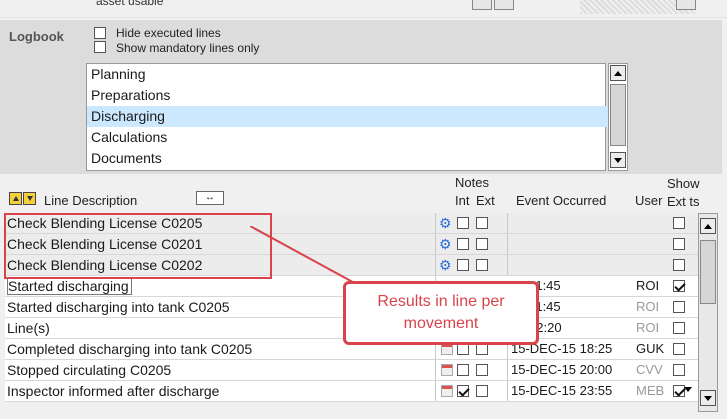 Image resolution: width=727 pixels, height=419 pixels. I want to click on hide-executed-label: Hide executed lines, so click(168, 33).